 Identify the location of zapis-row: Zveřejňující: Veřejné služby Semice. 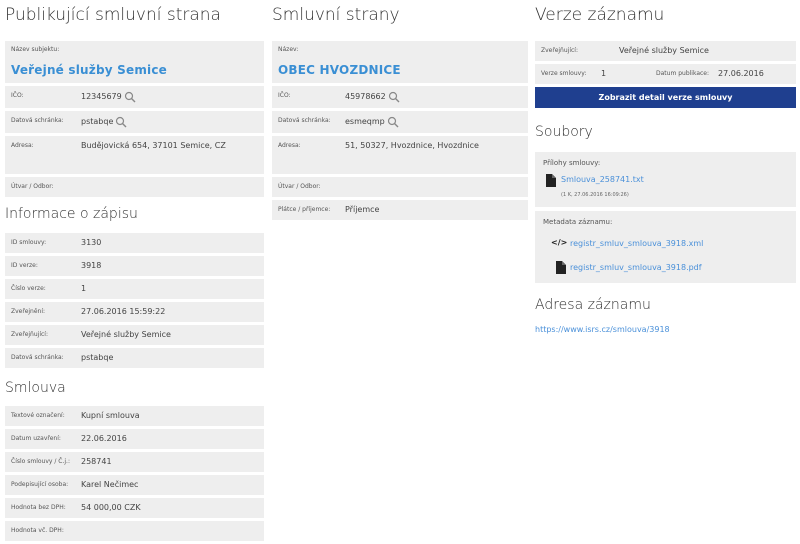
(134, 335).